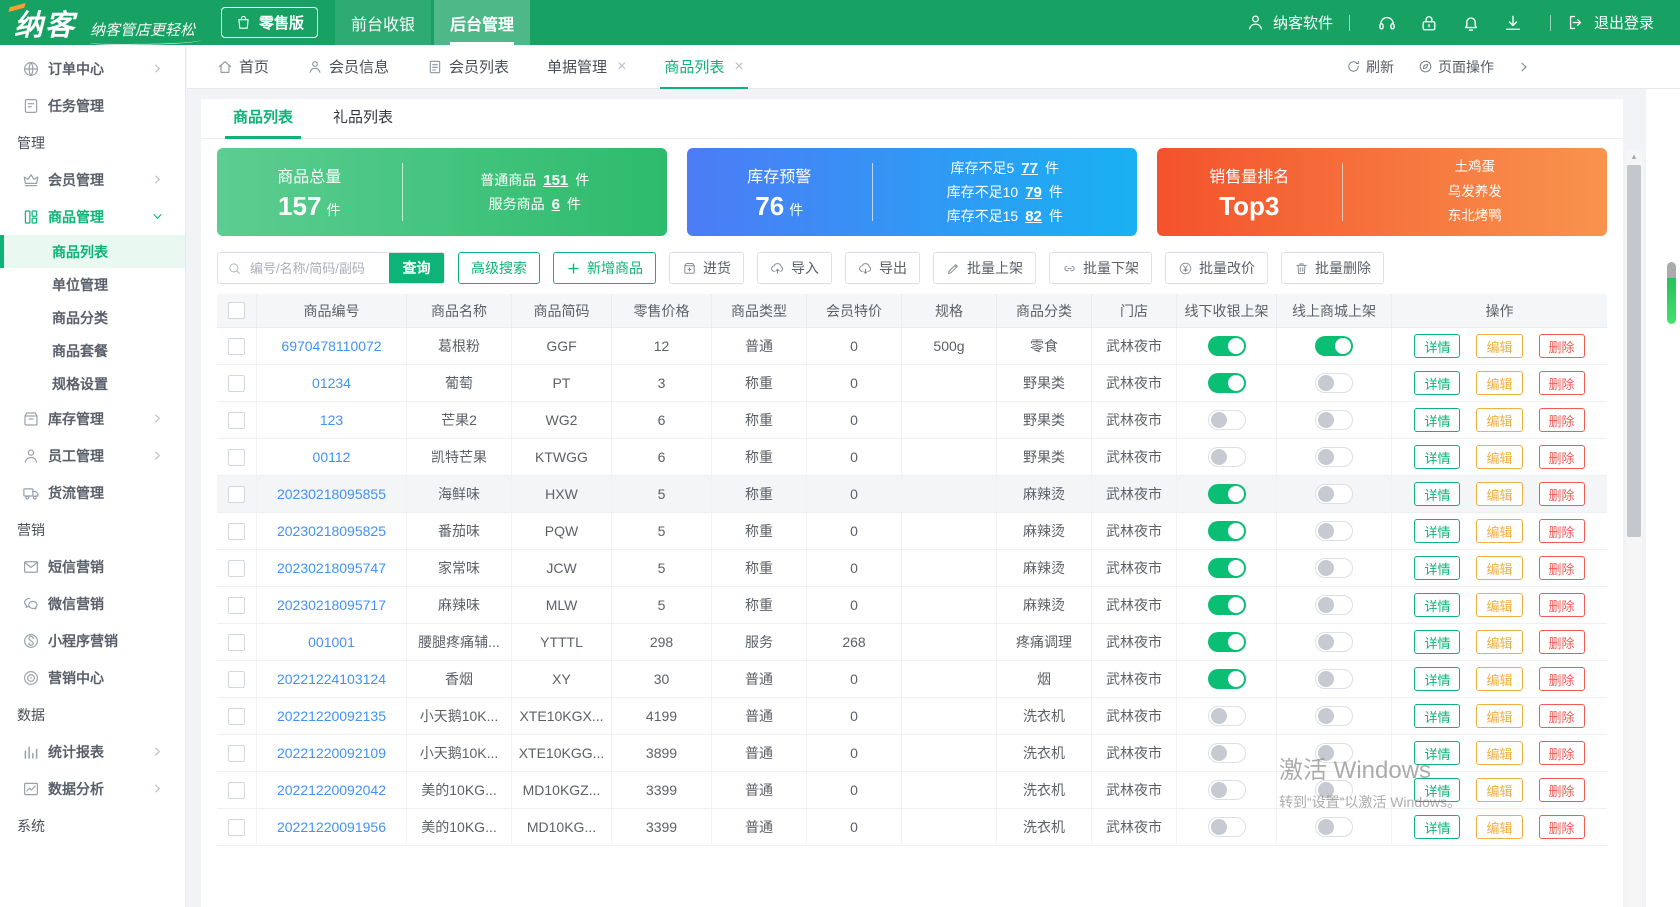 The width and height of the screenshot is (1680, 907). What do you see at coordinates (1513, 23) in the screenshot?
I see `download-icon` at bounding box center [1513, 23].